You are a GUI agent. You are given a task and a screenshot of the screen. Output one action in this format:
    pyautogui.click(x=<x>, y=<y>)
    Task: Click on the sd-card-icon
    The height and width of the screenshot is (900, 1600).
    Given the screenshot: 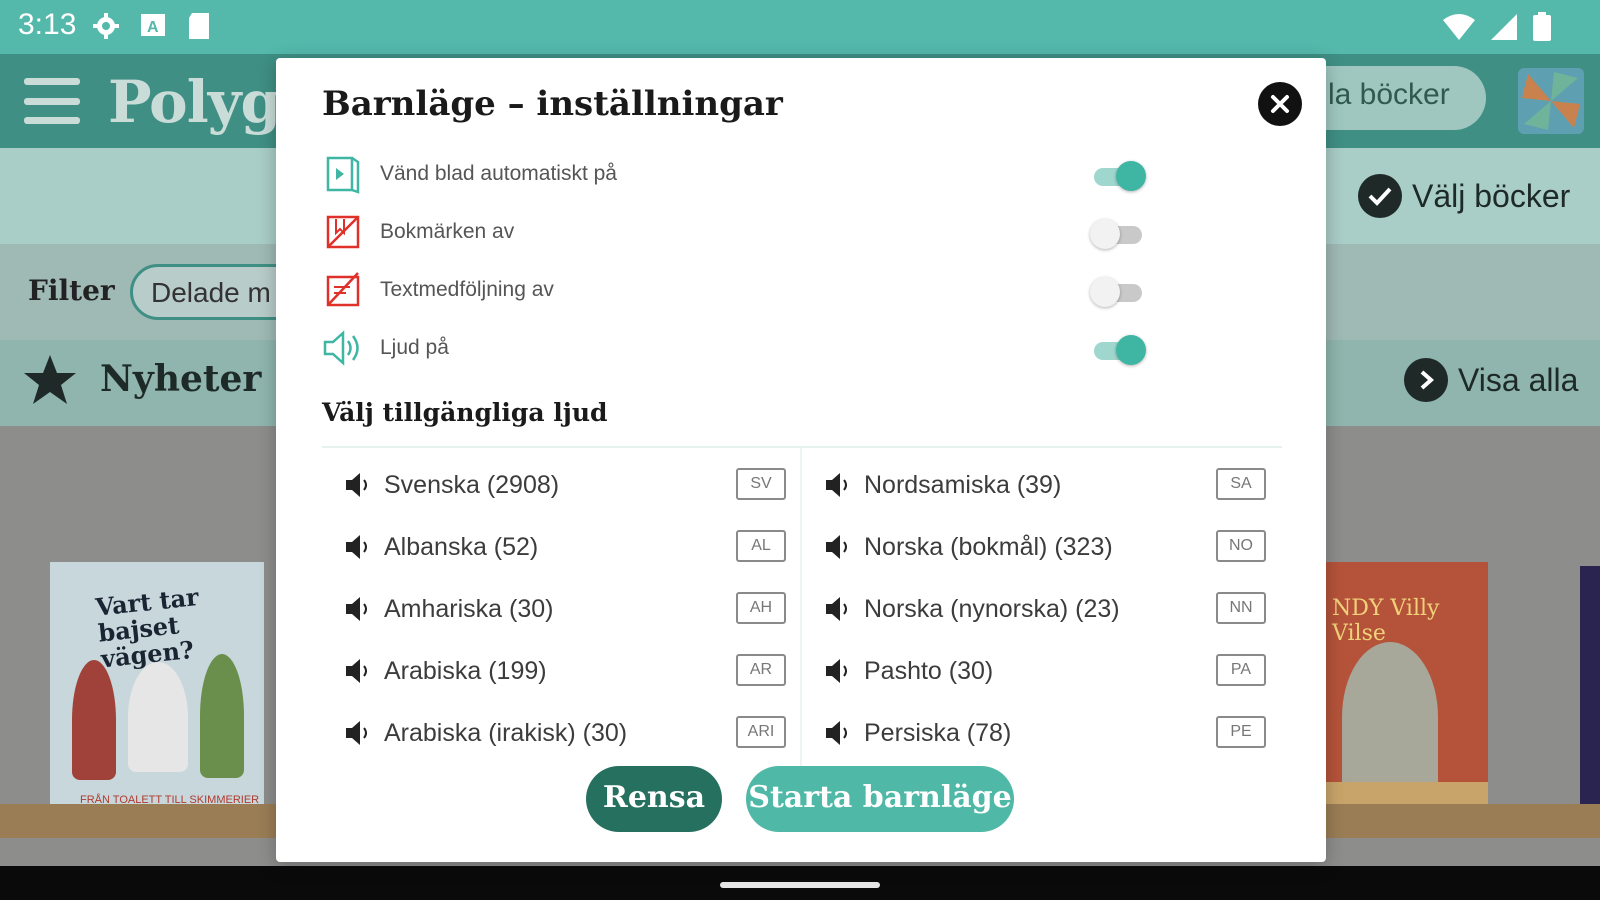 What is the action you would take?
    pyautogui.click(x=199, y=28)
    